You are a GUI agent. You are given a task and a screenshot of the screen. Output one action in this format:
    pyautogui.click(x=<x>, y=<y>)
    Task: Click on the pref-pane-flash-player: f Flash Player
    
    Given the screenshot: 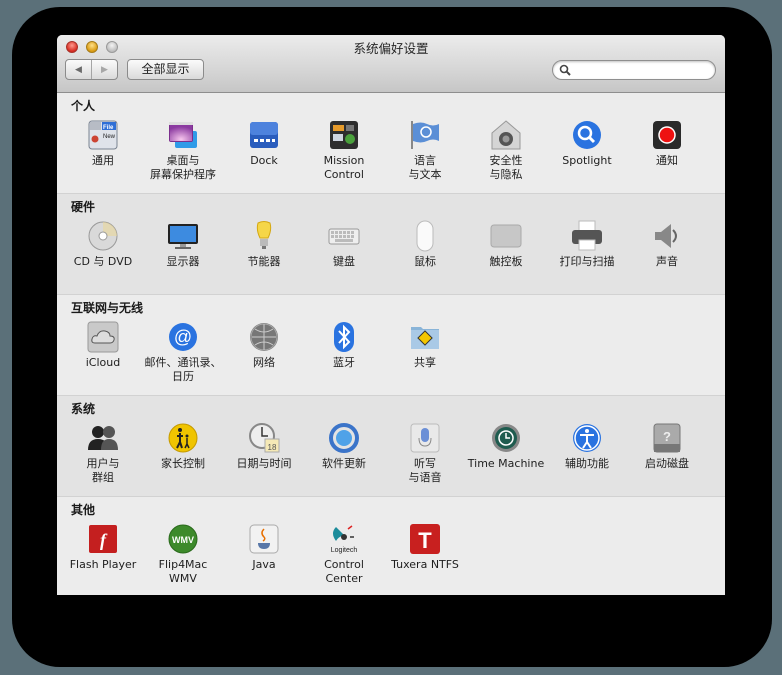 What is the action you would take?
    pyautogui.click(x=103, y=547)
    